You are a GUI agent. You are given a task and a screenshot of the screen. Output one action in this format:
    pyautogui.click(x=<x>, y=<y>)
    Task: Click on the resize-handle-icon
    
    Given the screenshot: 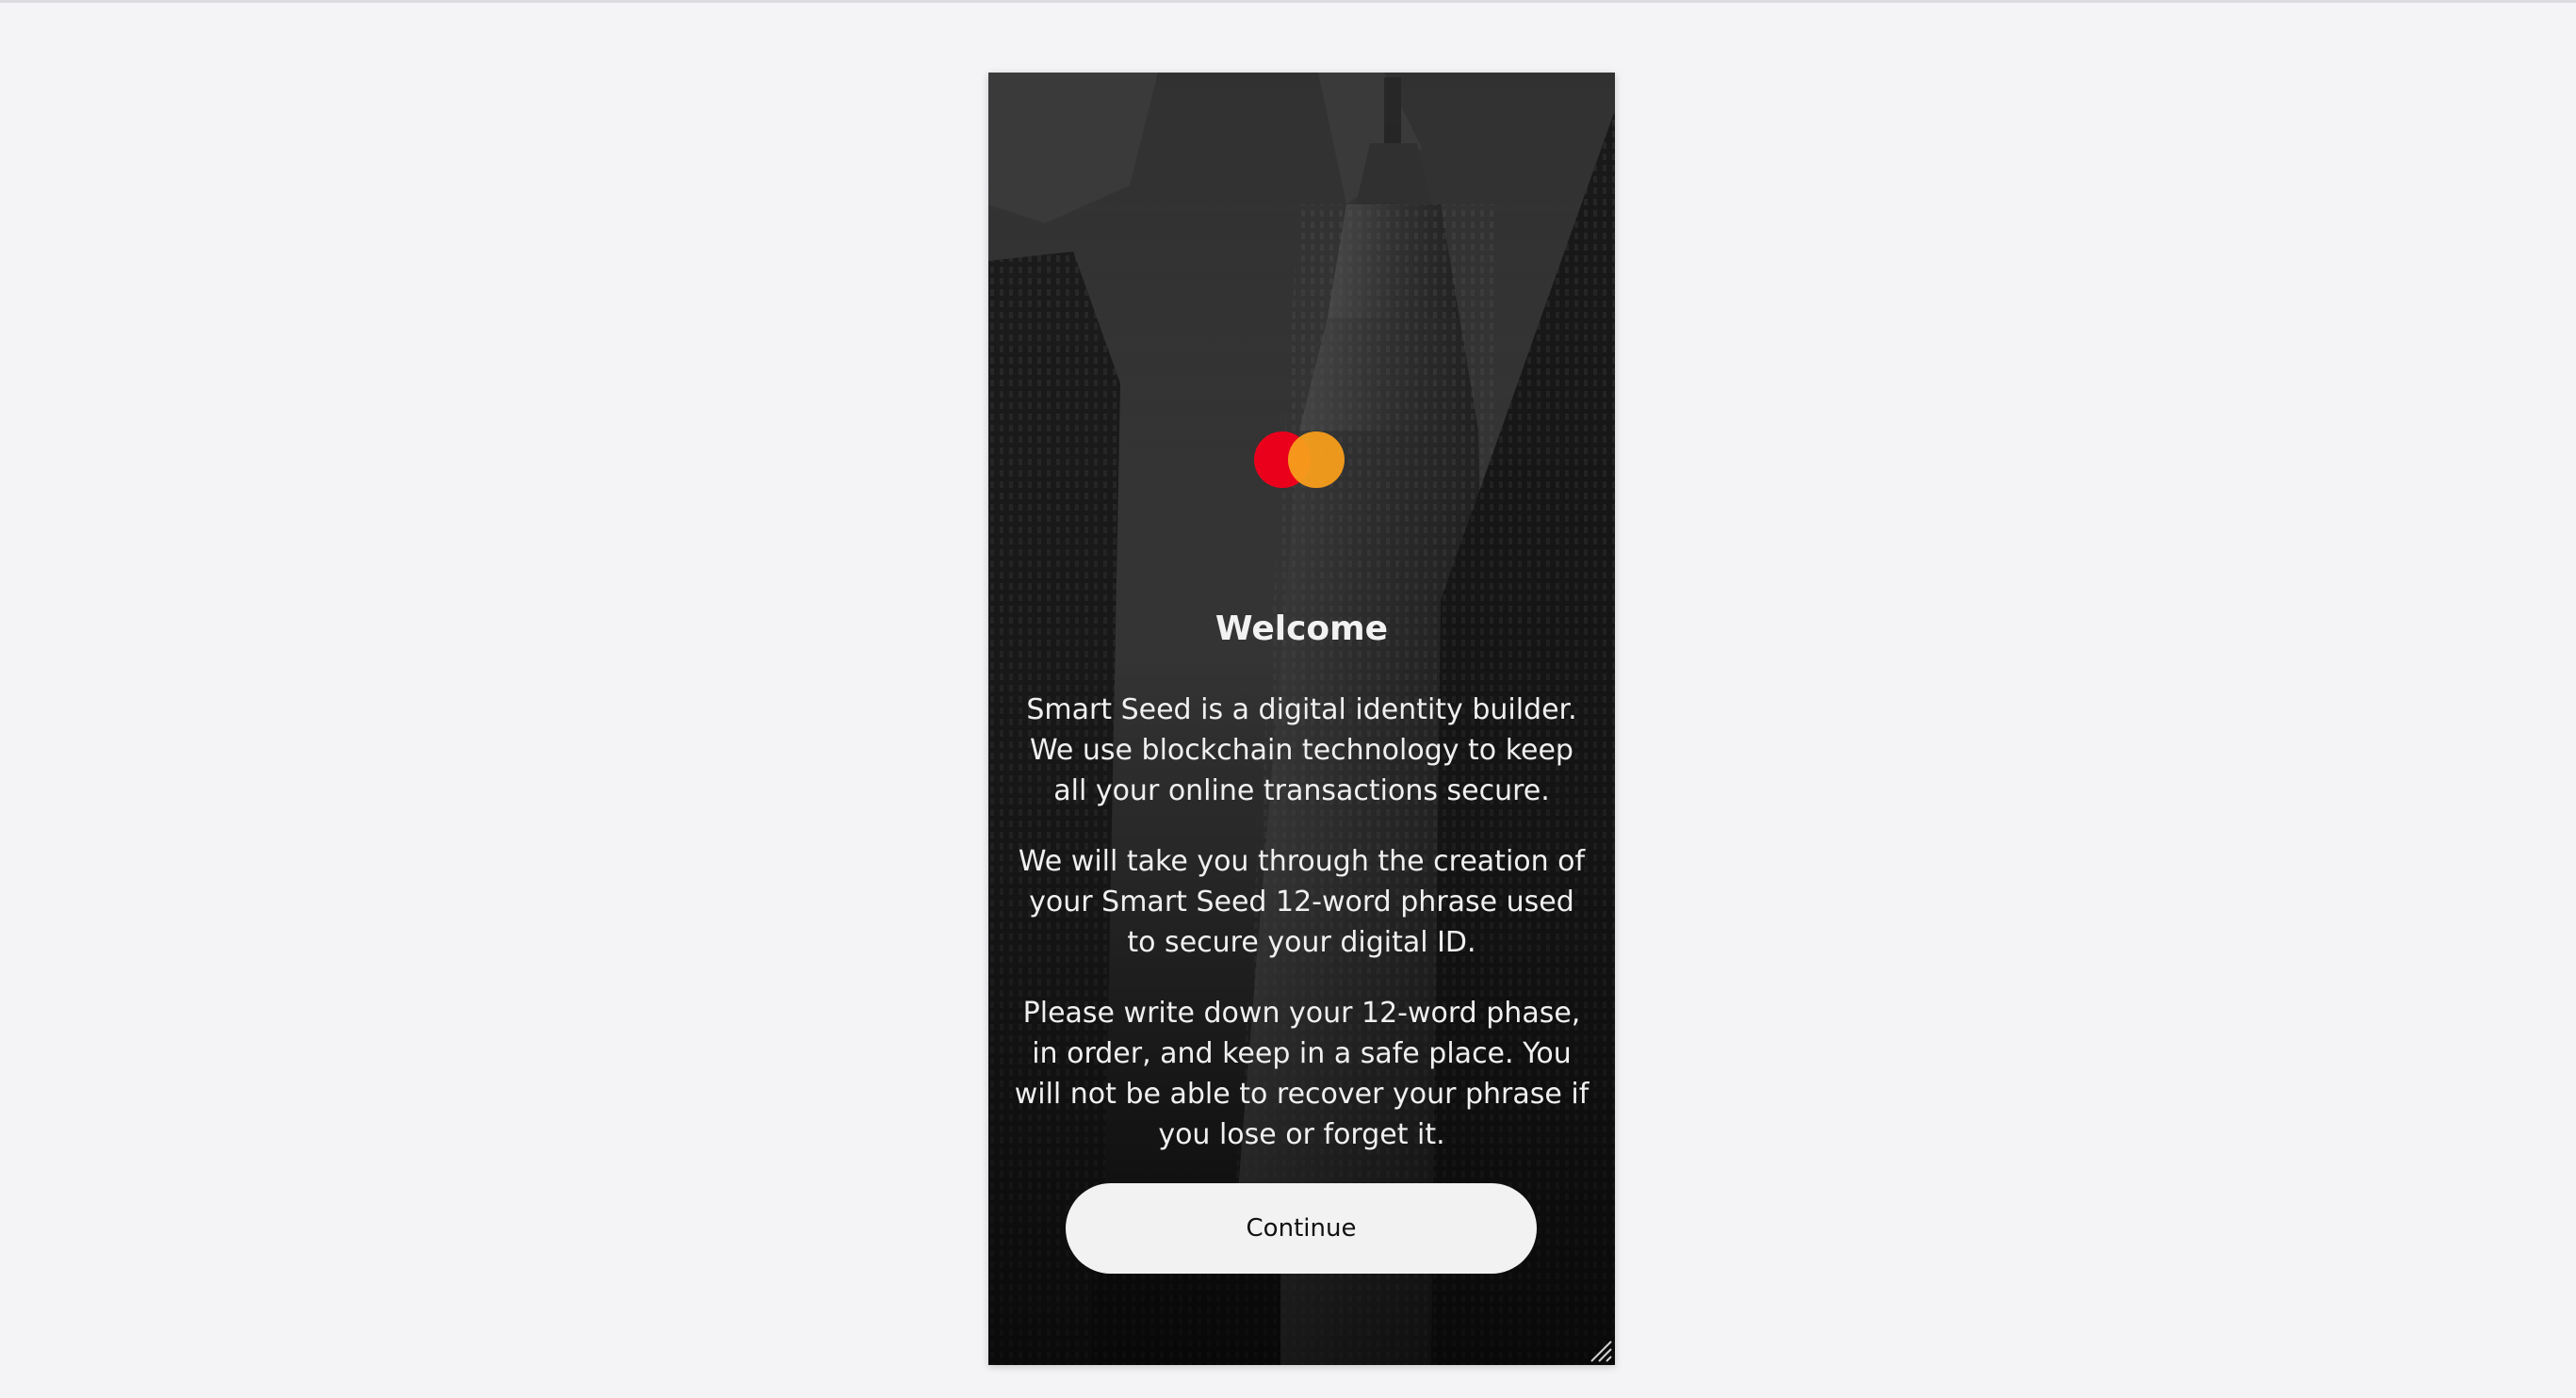 What is the action you would take?
    pyautogui.click(x=1600, y=1350)
    